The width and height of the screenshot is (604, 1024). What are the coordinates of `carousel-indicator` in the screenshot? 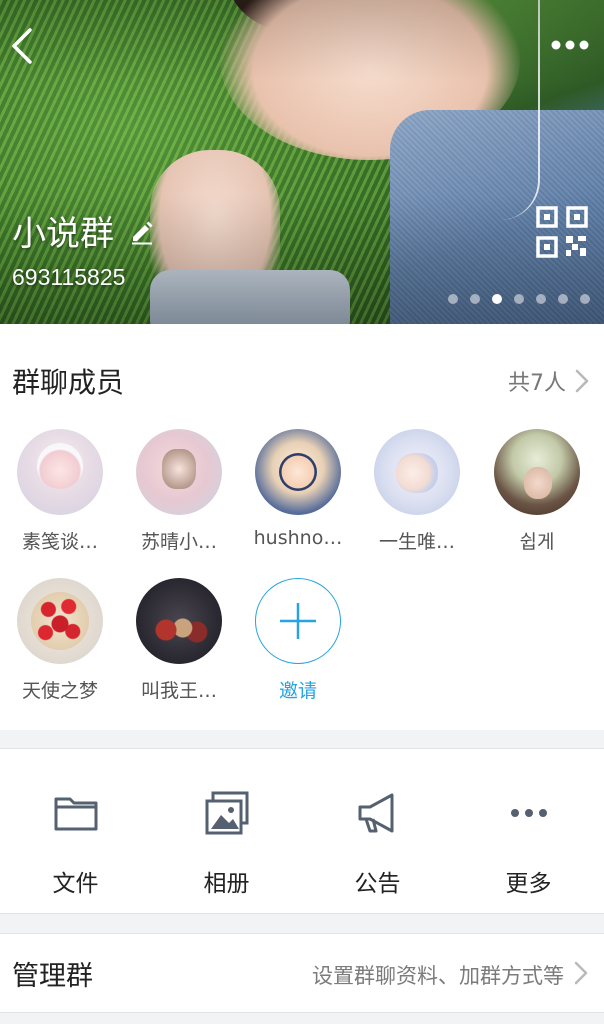 It's located at (519, 299).